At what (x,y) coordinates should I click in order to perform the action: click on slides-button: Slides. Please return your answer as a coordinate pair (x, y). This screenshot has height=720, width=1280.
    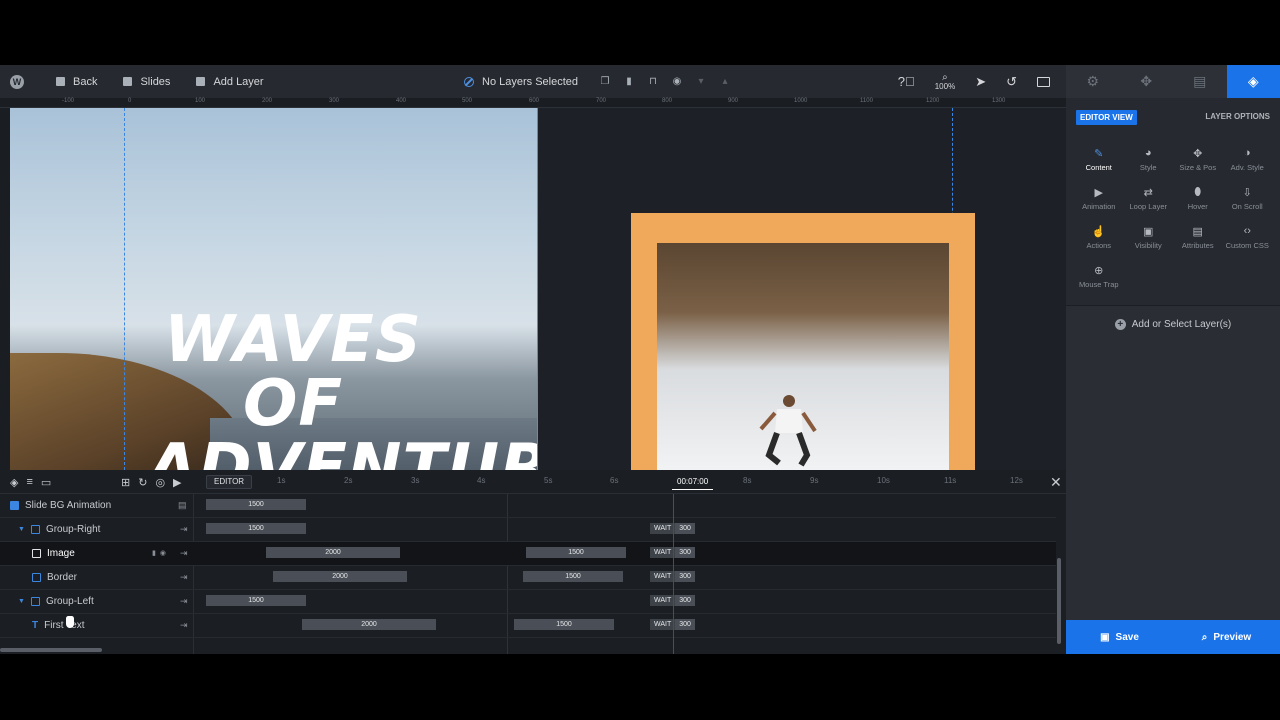
    Looking at the image, I should click on (146, 81).